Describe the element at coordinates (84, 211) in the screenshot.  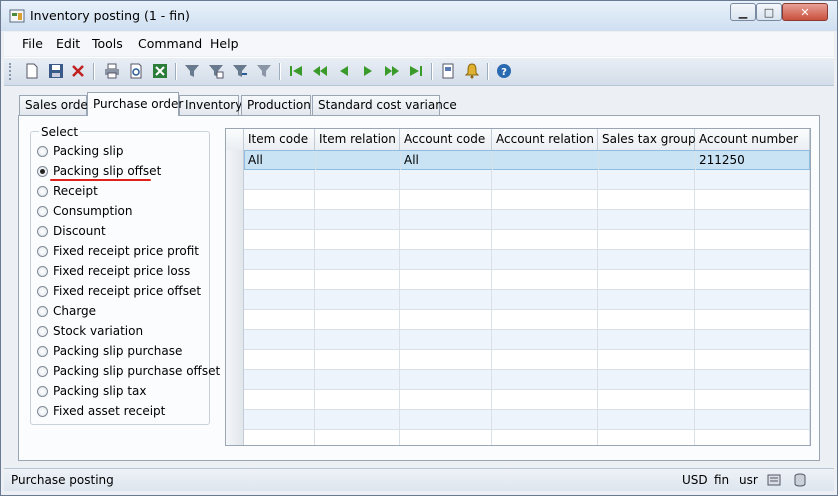
I see `radio-option-consumption: Consumption` at that location.